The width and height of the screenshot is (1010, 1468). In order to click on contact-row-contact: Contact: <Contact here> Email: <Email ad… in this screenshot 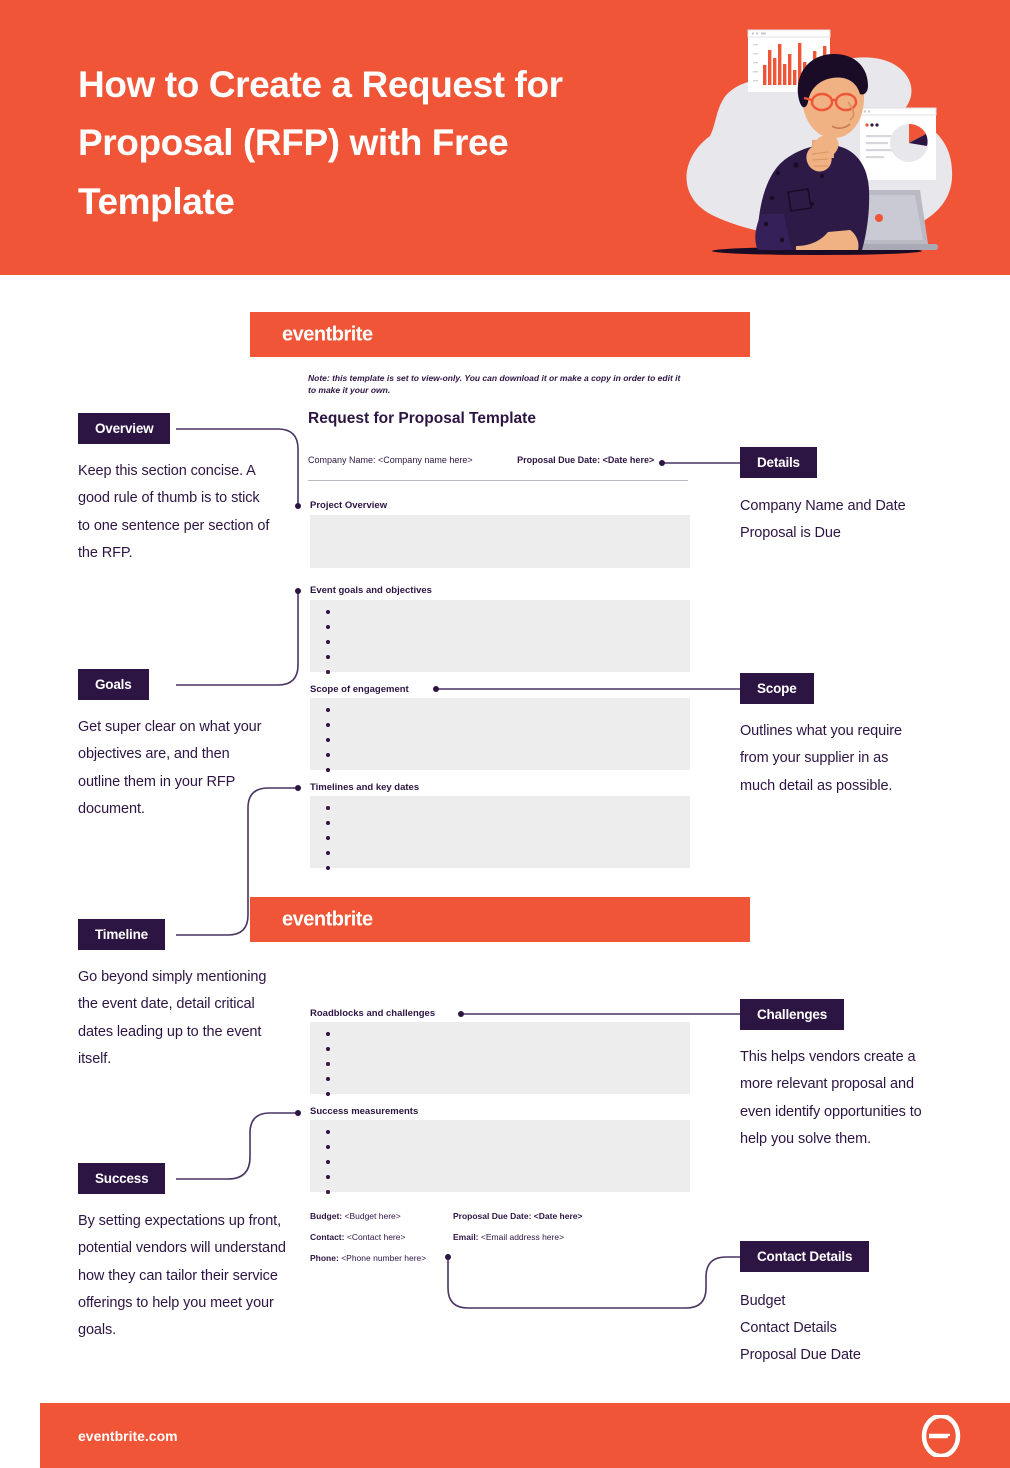, I will do `click(510, 1243)`.